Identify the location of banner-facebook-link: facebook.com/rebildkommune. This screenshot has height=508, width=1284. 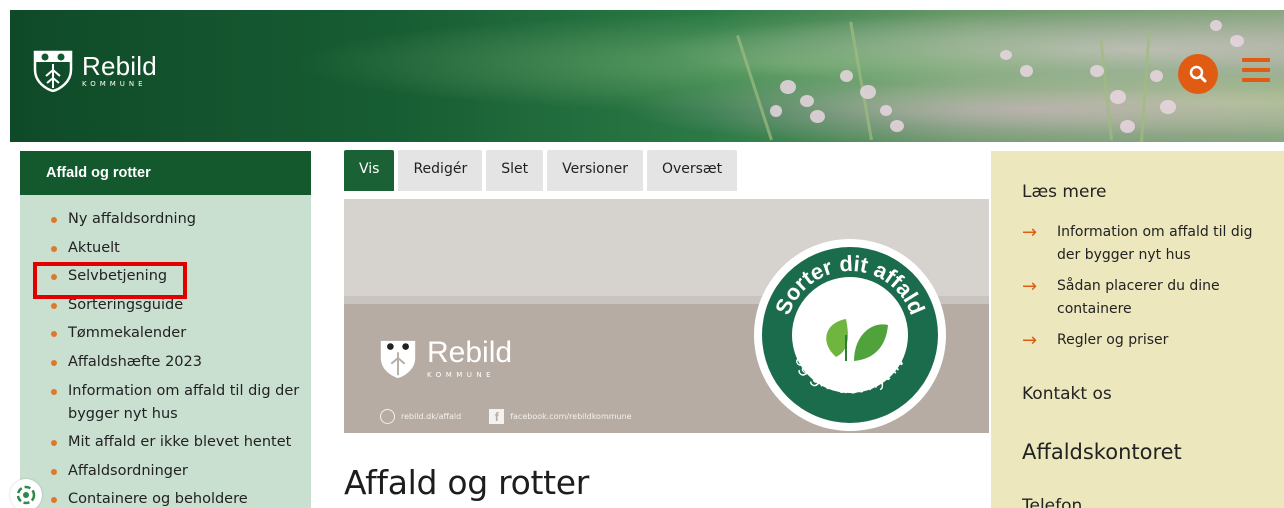
(571, 416).